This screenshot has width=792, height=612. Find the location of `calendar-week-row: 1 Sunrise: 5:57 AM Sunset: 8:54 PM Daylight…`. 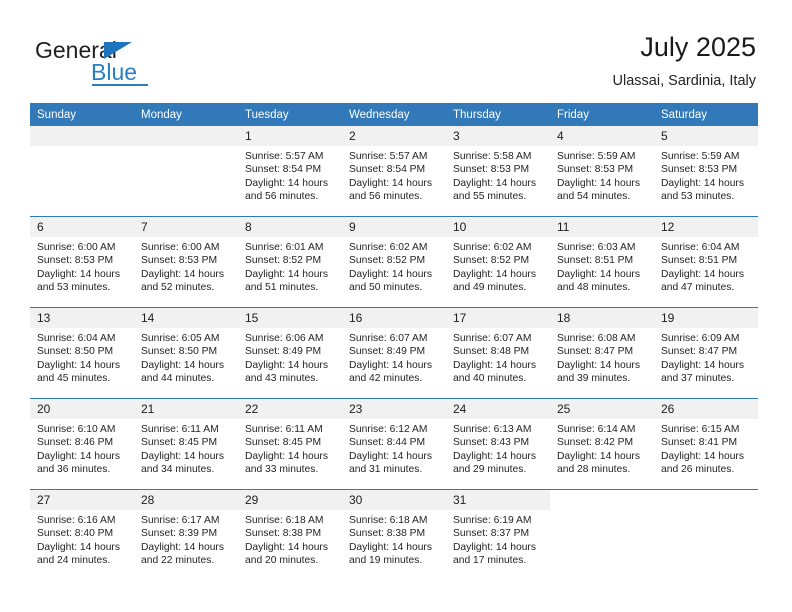

calendar-week-row: 1 Sunrise: 5:57 AM Sunset: 8:54 PM Daylight… is located at coordinates (394, 171).